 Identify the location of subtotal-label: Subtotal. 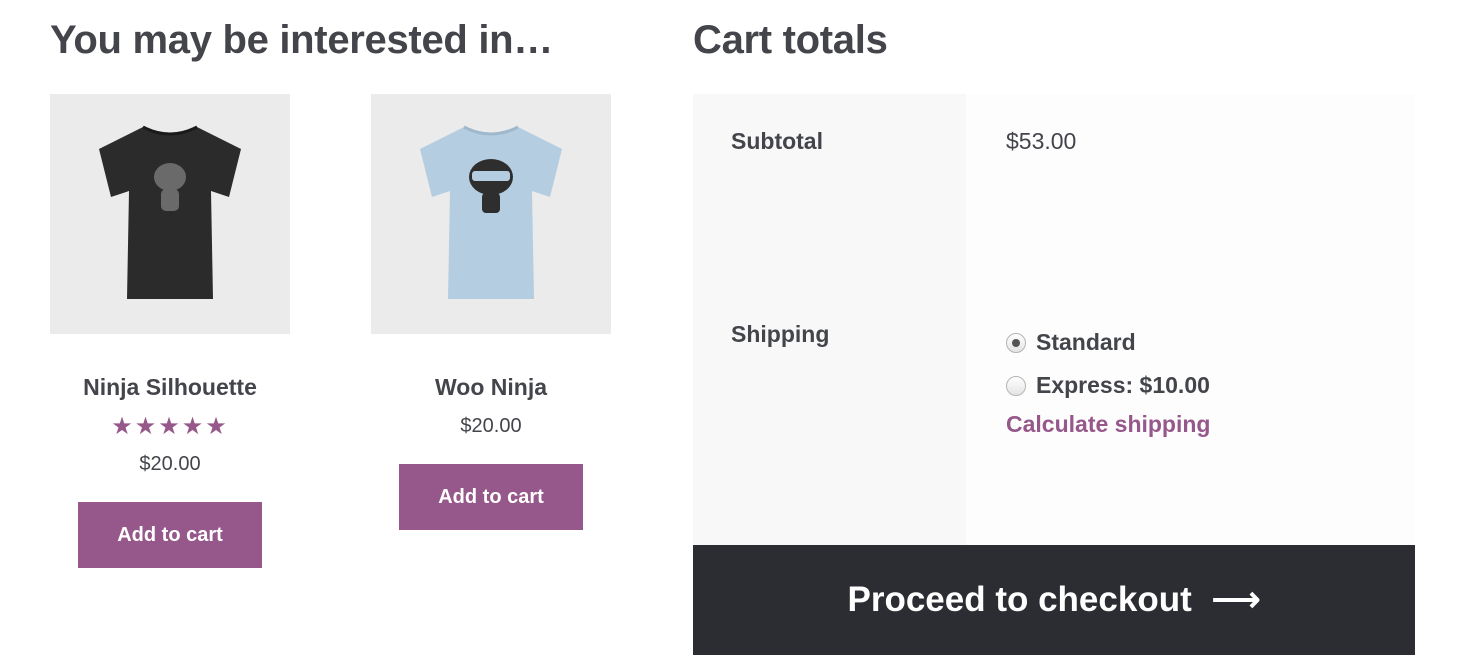
(829, 141).